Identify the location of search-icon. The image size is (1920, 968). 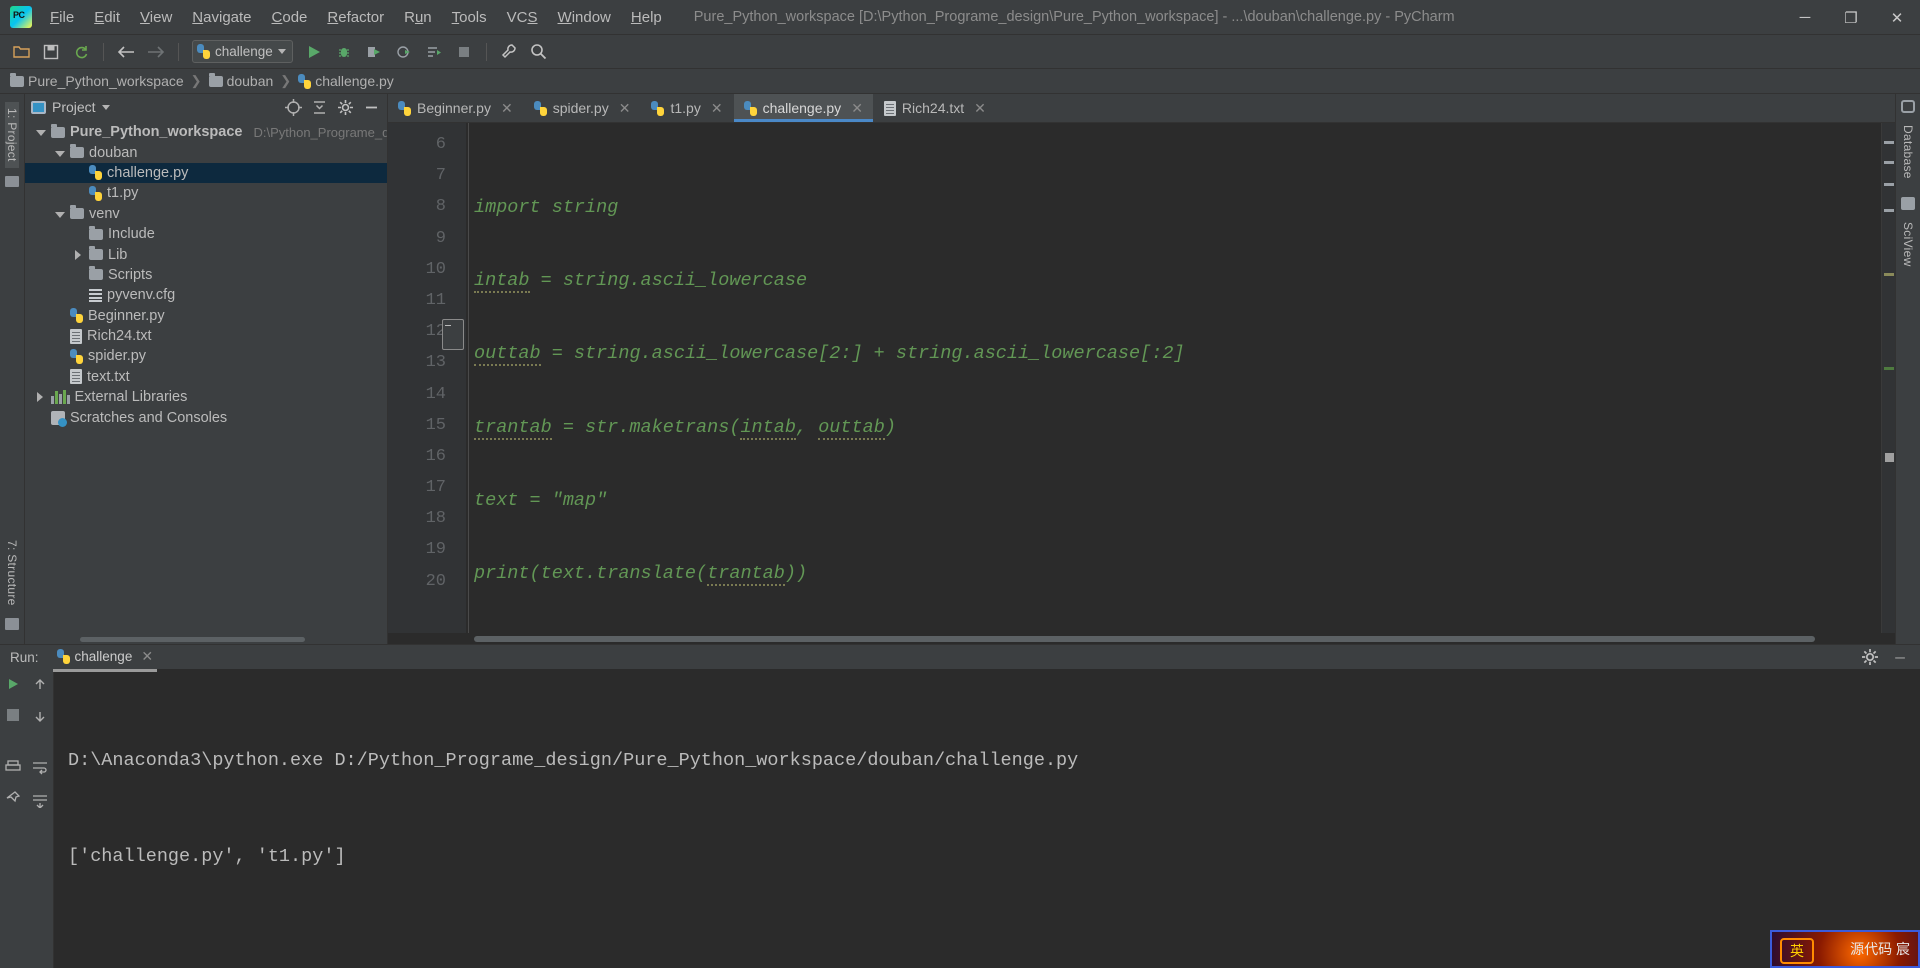
(539, 52).